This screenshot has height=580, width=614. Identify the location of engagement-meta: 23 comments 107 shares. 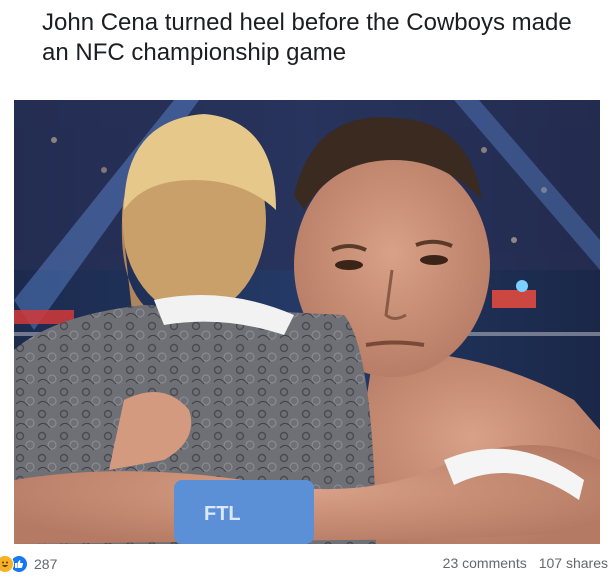
(525, 563).